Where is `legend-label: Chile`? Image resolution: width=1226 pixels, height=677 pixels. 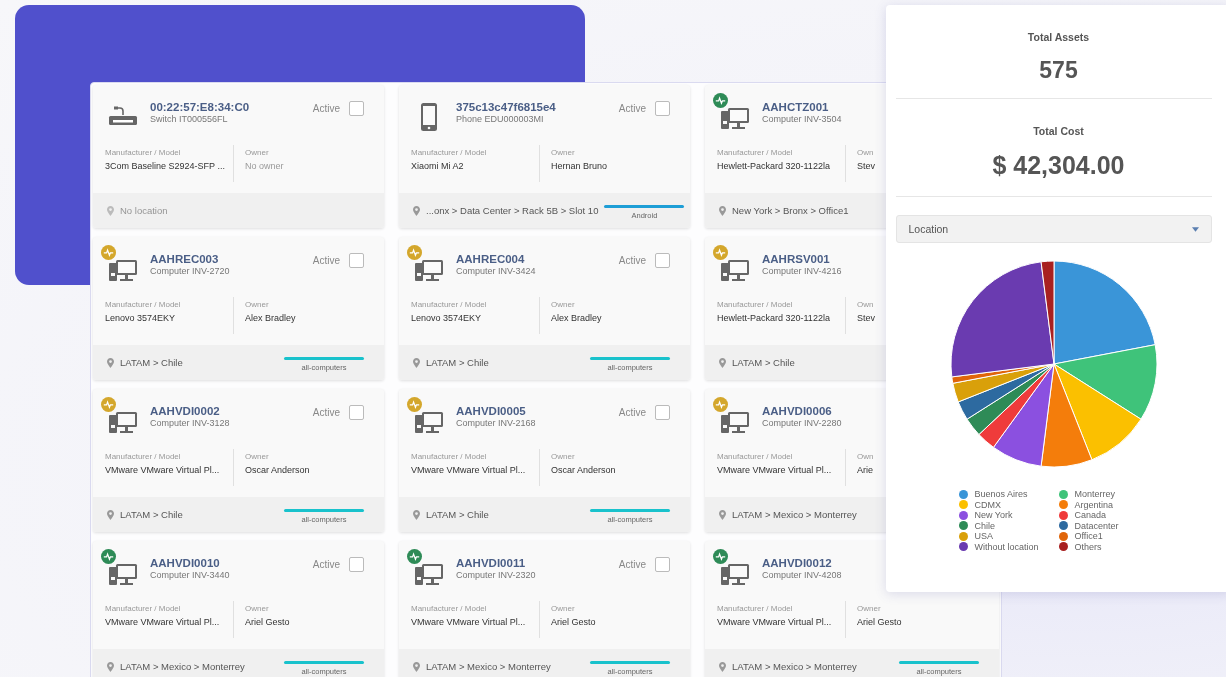 legend-label: Chile is located at coordinates (984, 525).